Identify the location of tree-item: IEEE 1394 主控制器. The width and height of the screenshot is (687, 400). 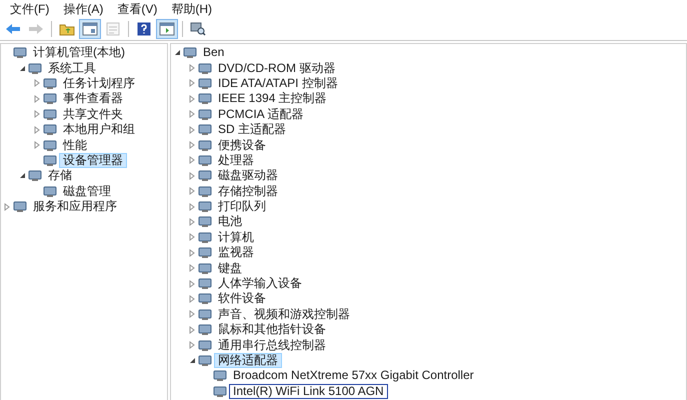
(272, 98).